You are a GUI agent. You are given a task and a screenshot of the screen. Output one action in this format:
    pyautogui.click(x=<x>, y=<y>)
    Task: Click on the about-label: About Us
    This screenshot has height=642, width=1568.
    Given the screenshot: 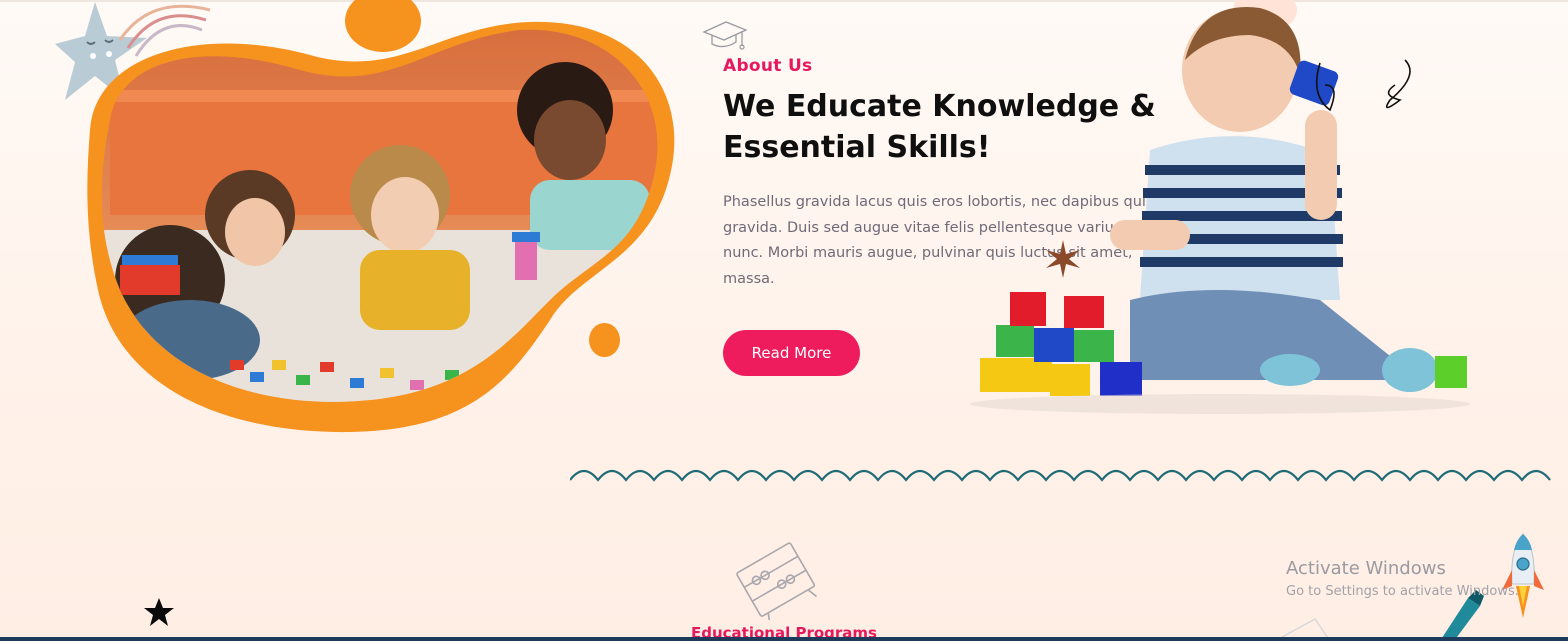 What is the action you would take?
    pyautogui.click(x=768, y=66)
    